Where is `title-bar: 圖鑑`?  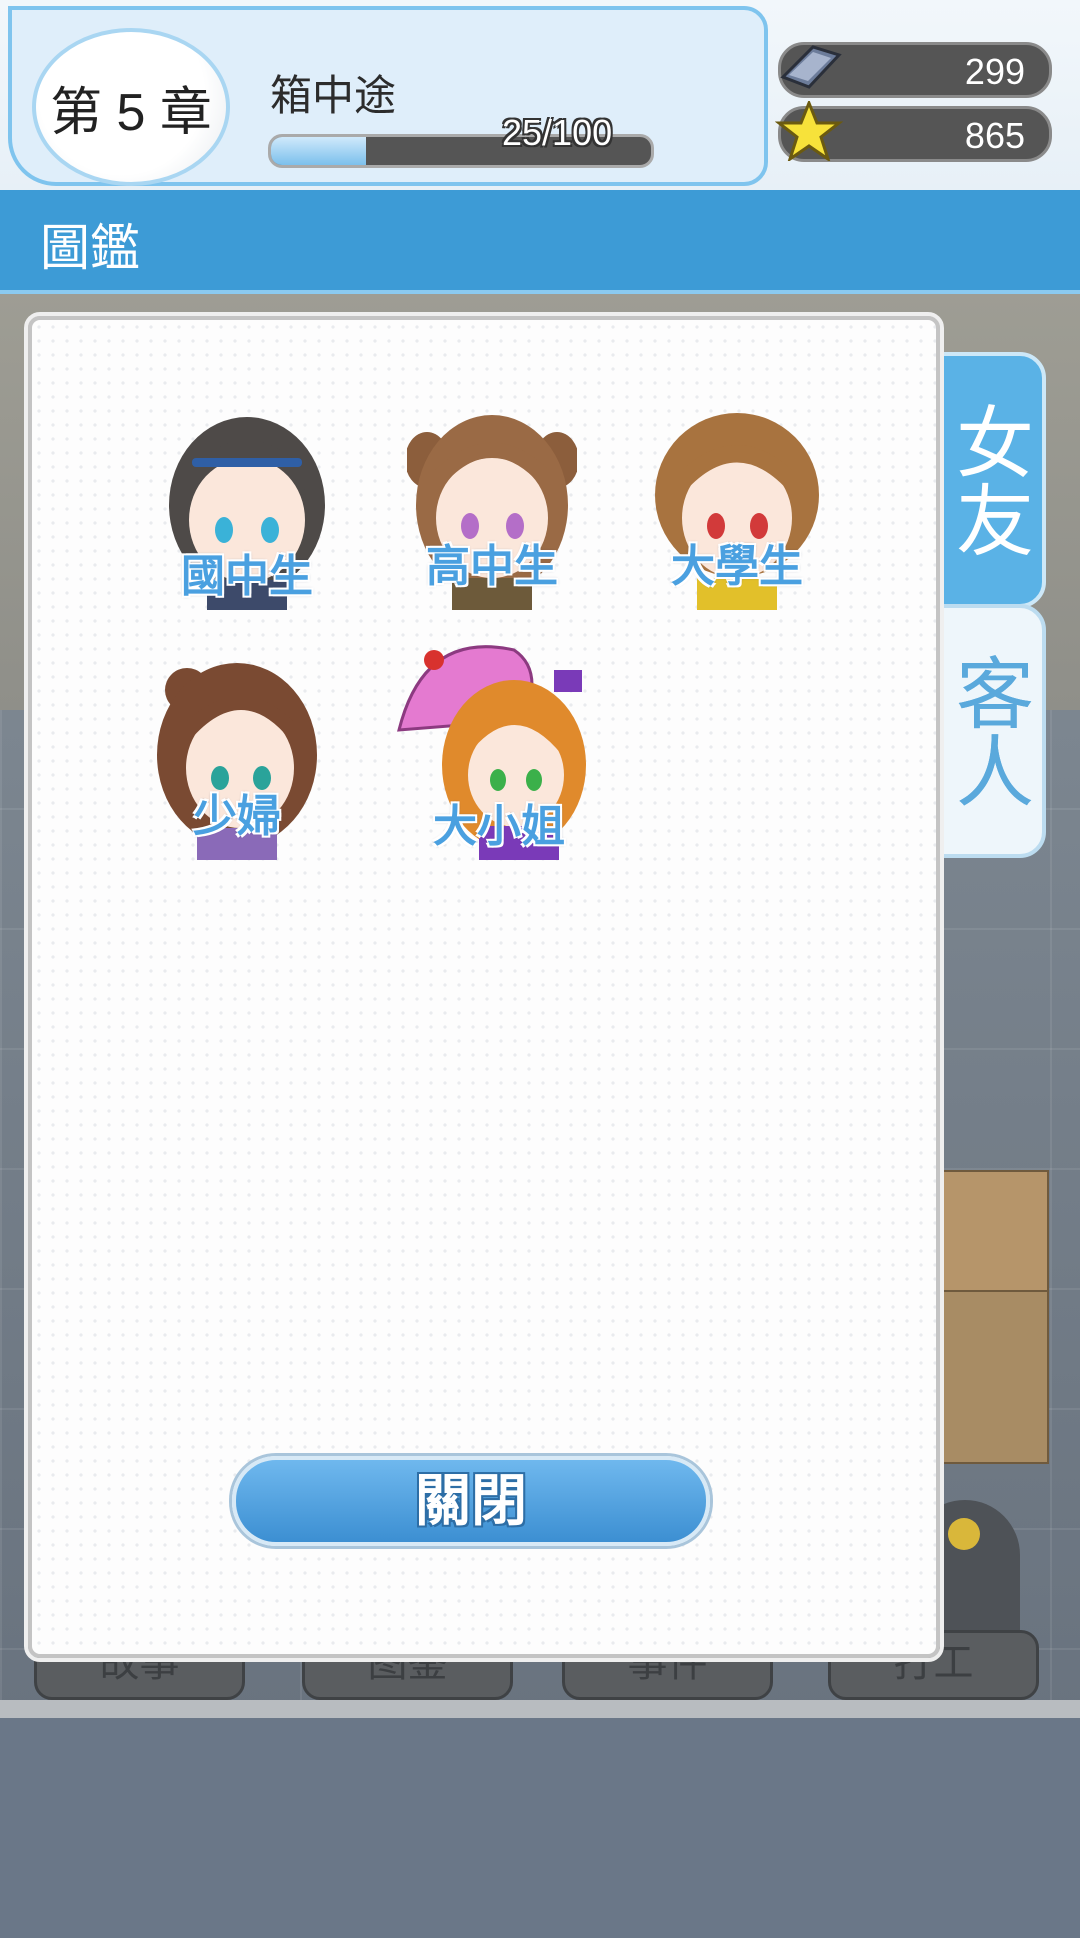
title-bar: 圖鑑 is located at coordinates (540, 242).